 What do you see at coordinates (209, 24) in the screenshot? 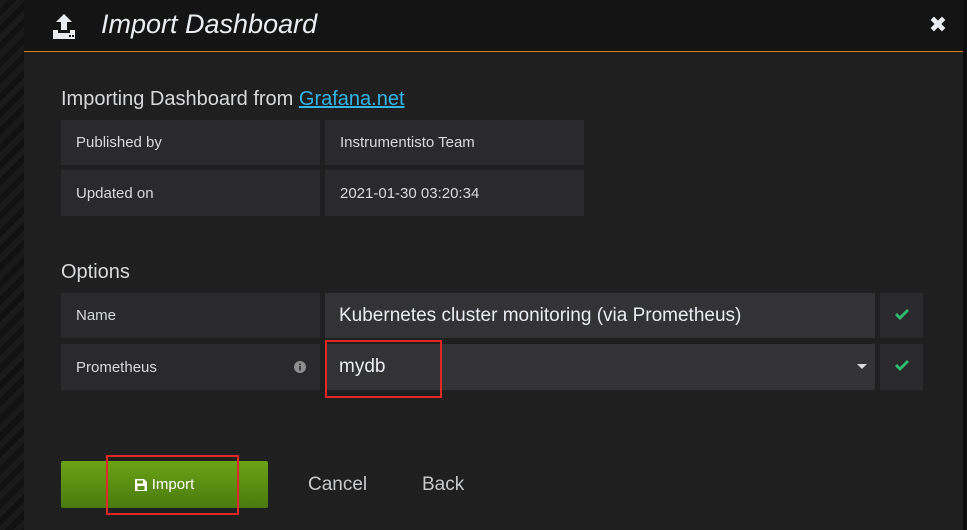
I see `modal-title: Import Dashboard` at bounding box center [209, 24].